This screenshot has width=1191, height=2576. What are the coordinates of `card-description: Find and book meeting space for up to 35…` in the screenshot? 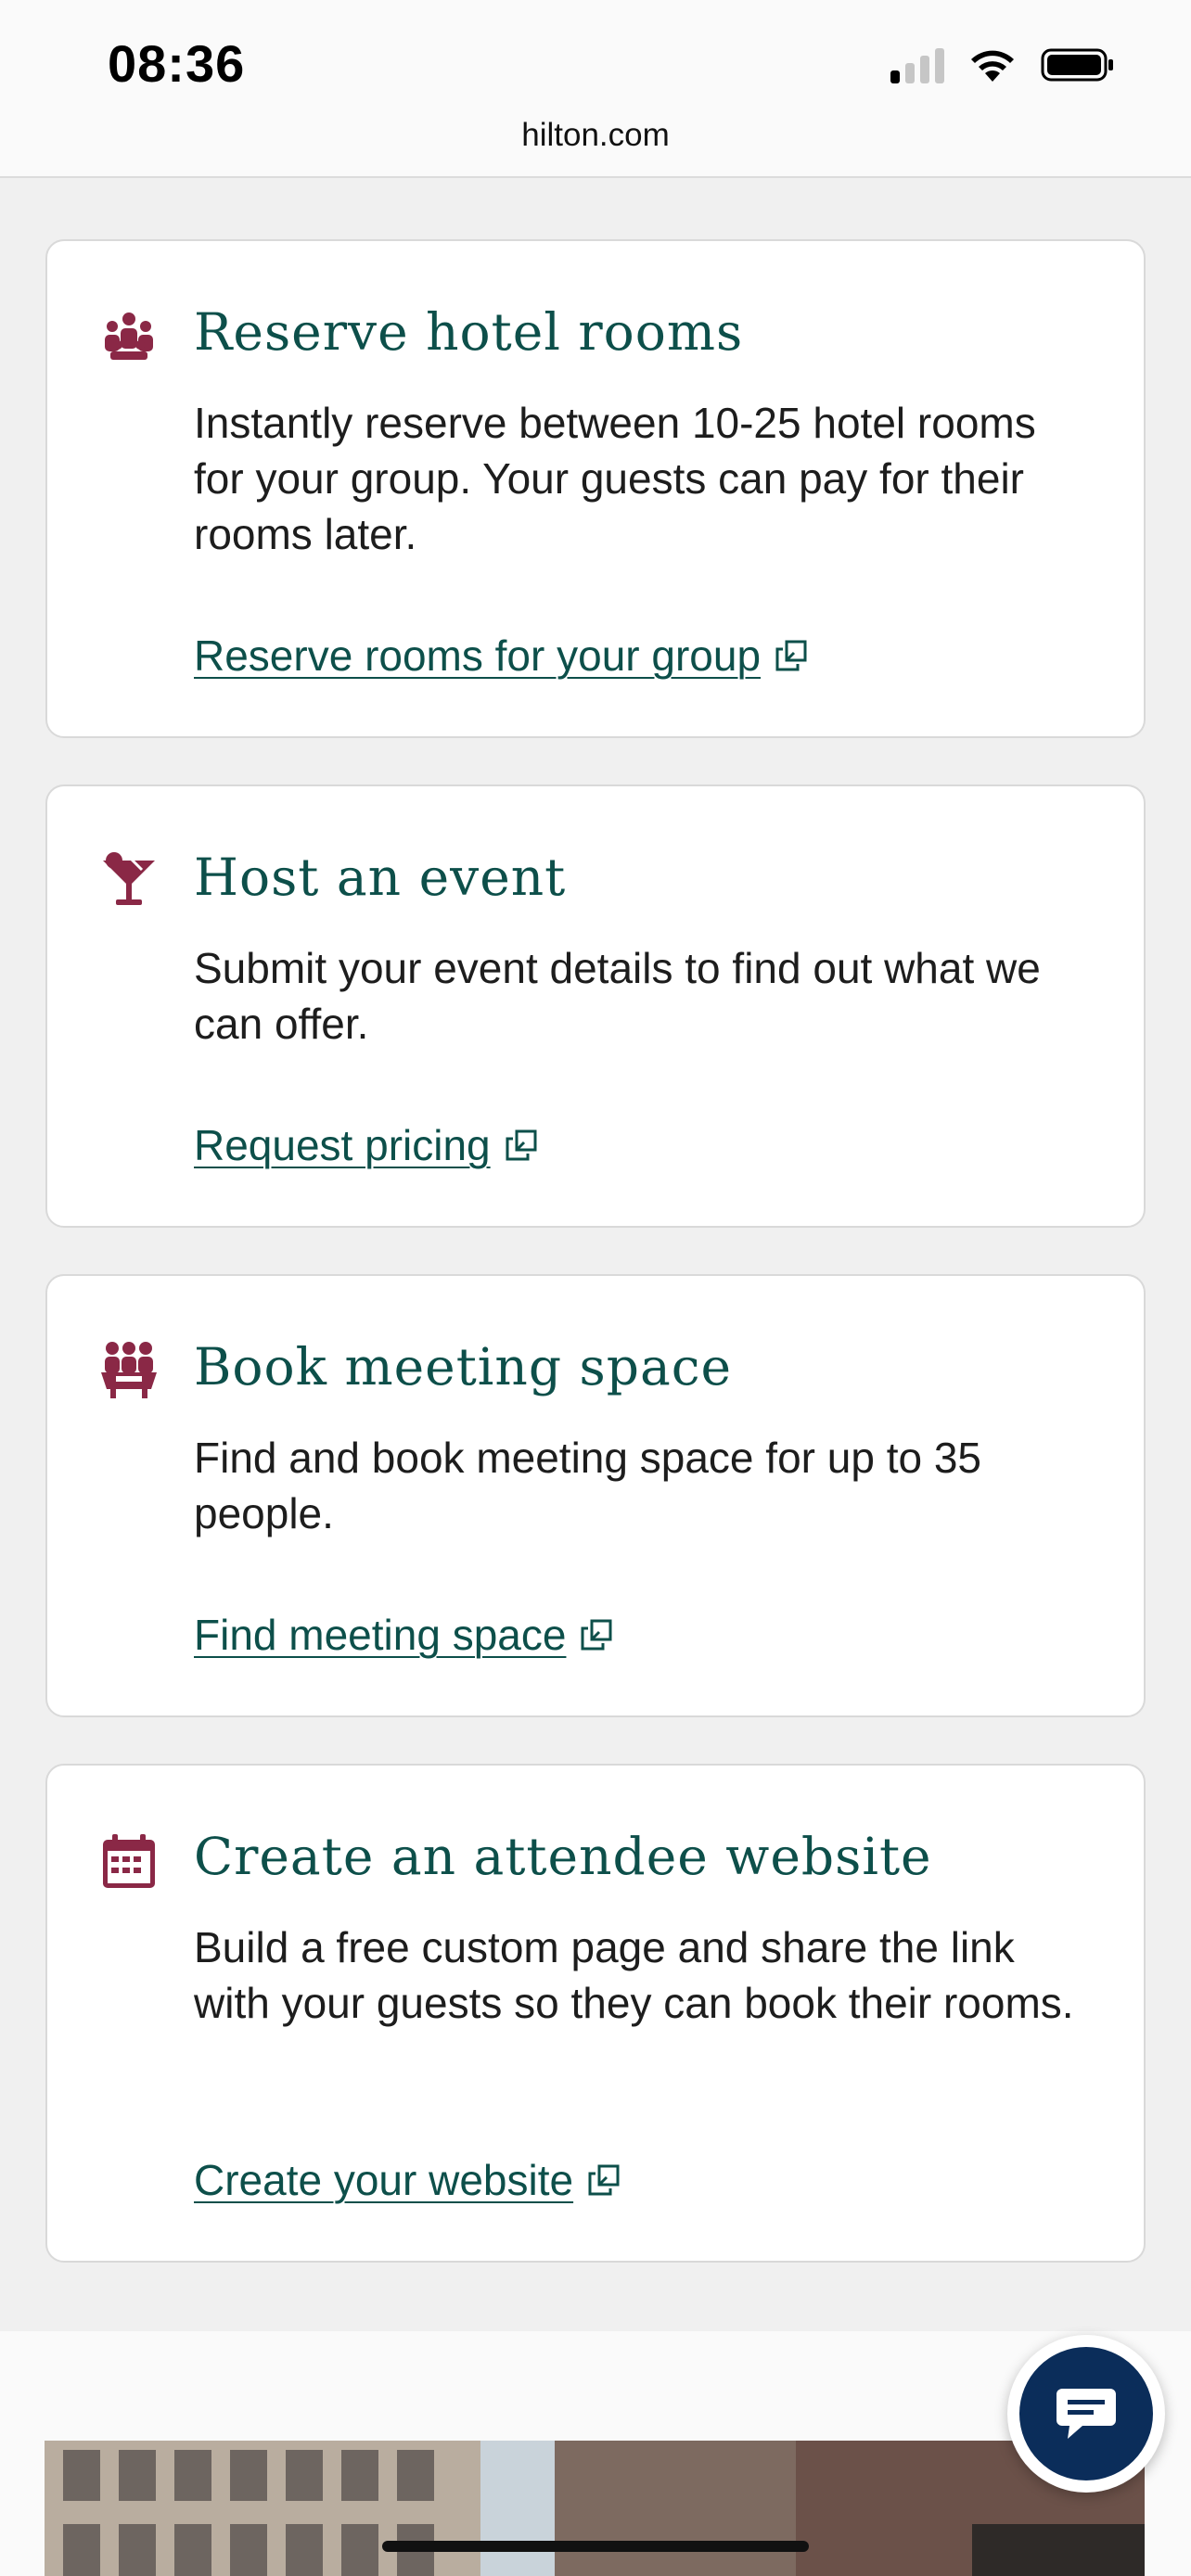 It's located at (588, 1485).